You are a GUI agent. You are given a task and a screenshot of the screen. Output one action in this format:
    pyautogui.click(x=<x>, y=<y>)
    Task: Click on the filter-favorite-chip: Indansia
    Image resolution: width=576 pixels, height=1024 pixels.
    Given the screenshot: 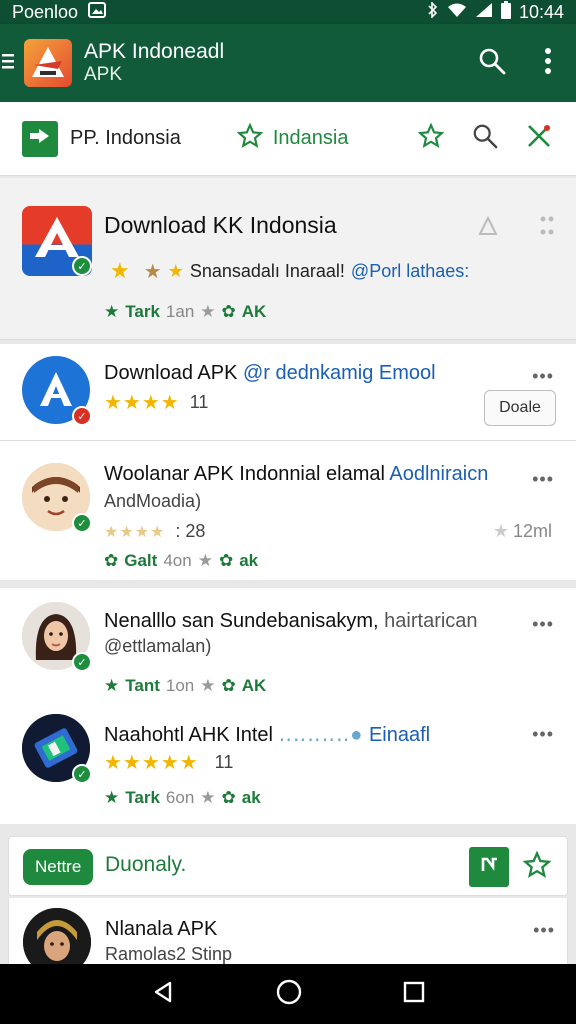 What is the action you would take?
    pyautogui.click(x=292, y=138)
    